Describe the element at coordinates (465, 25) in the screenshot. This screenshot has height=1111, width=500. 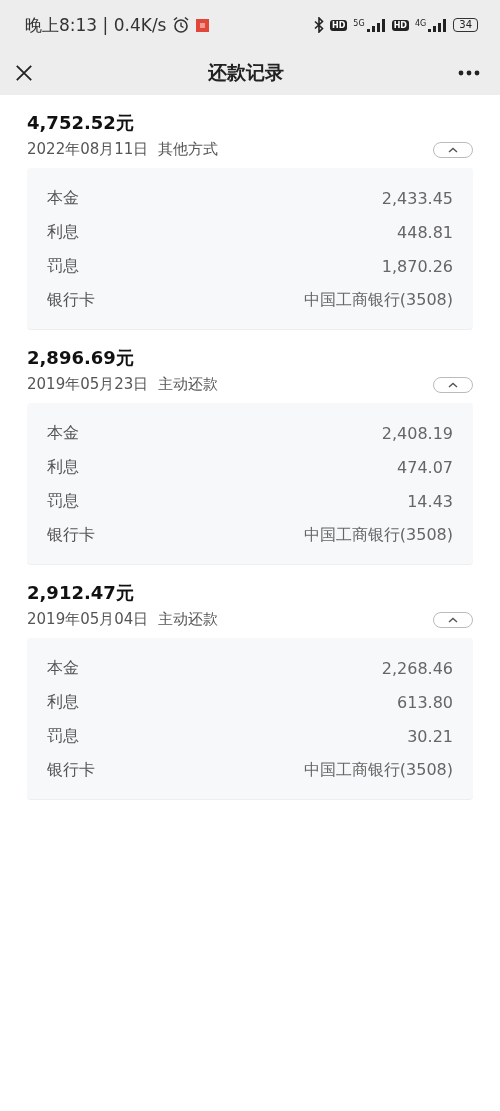
I see `battery-indicator: 34` at that location.